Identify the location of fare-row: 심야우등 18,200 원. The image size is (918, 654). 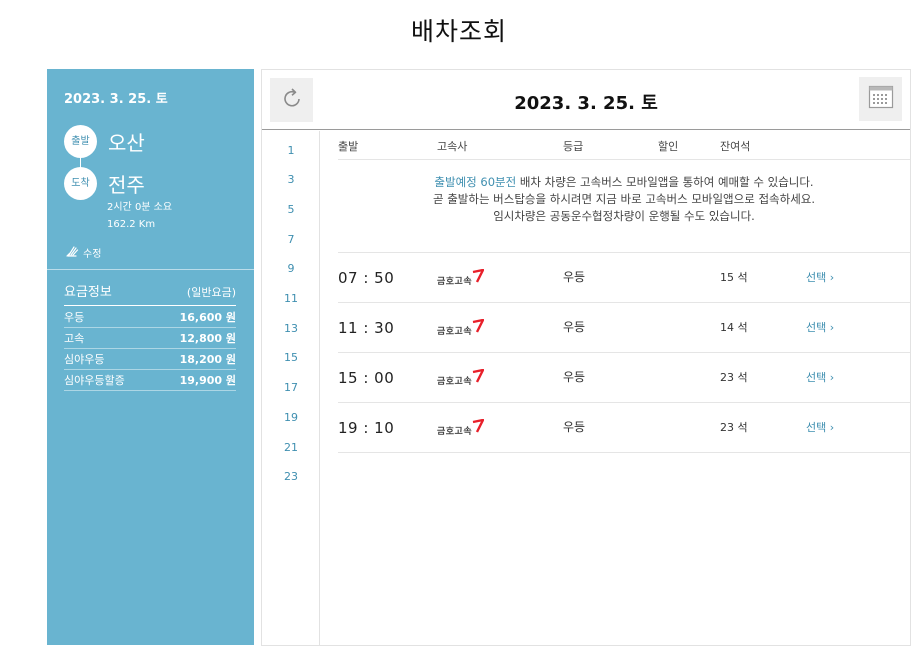
(150, 359).